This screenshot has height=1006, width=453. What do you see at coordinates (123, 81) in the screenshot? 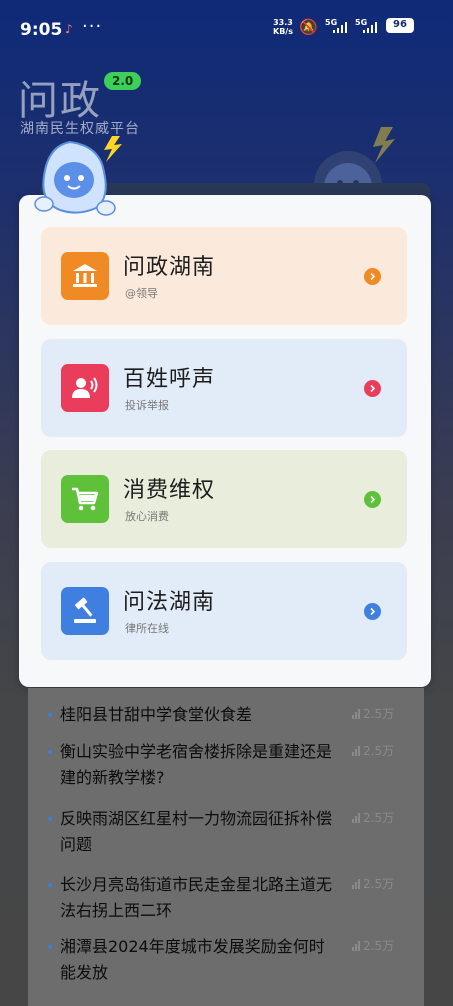
I see `version-badge: 2.0` at bounding box center [123, 81].